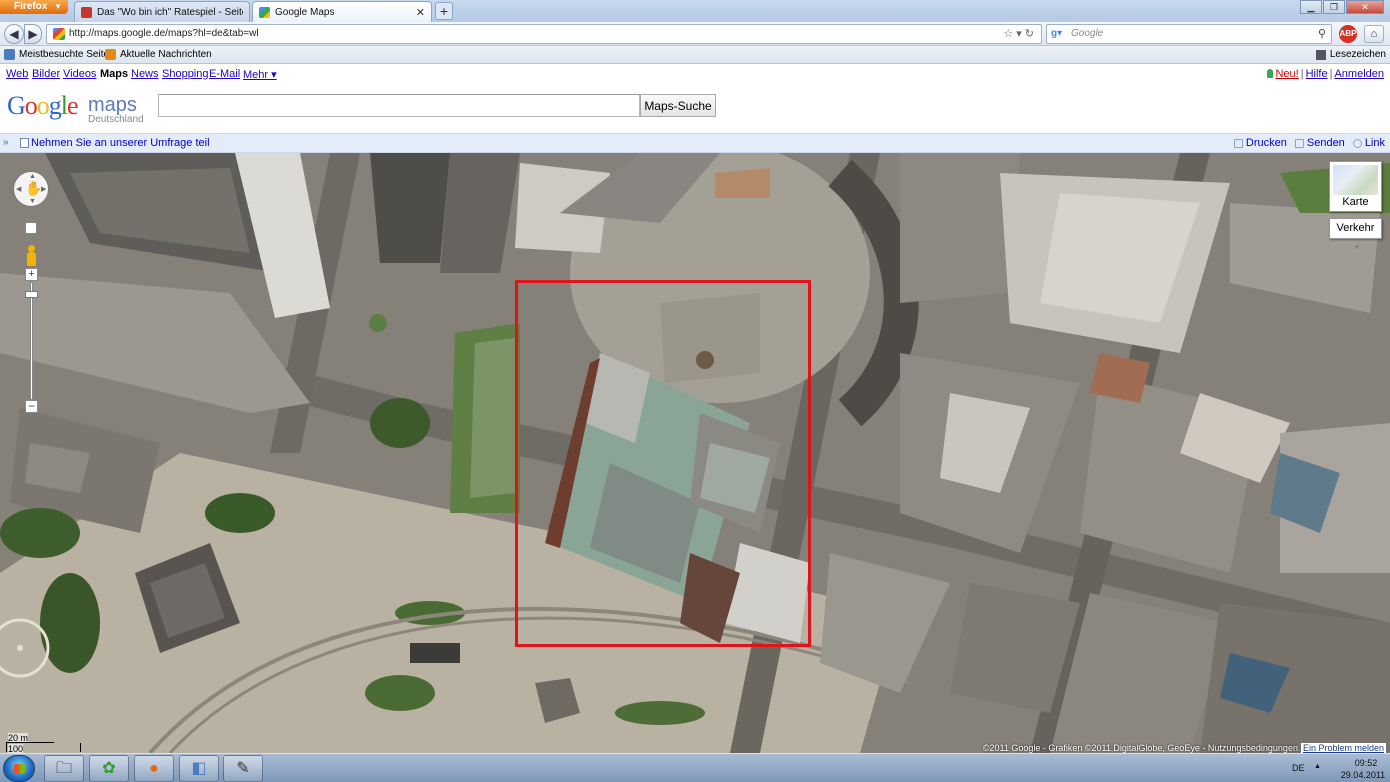  I want to click on windows-taskbar: 🗀 ✿ ● ◧ ✎ DE ▲ 09:52 29.04.2011, so click(695, 767).